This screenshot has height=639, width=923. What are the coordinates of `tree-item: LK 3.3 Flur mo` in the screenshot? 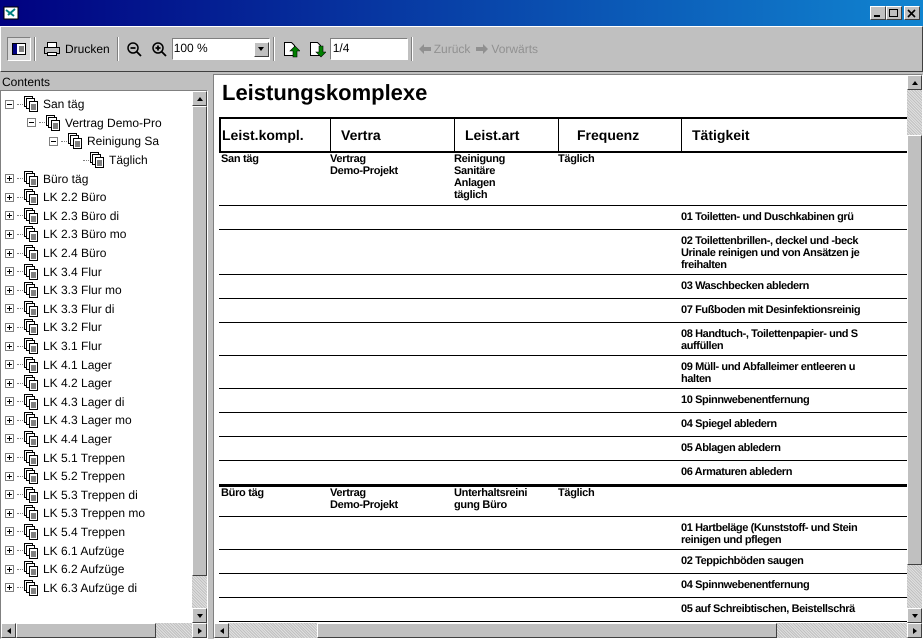 It's located at (82, 290).